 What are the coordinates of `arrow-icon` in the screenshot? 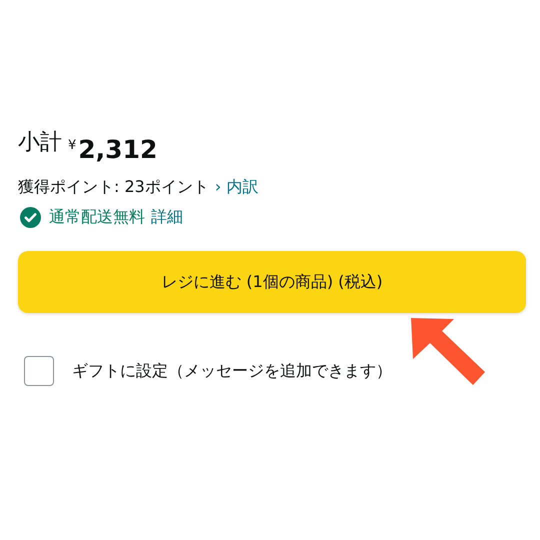 It's located at (449, 352).